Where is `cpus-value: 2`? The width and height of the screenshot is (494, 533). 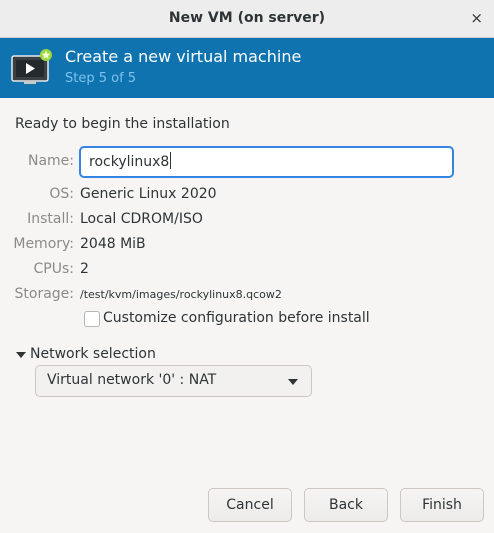
cpus-value: 2 is located at coordinates (84, 269).